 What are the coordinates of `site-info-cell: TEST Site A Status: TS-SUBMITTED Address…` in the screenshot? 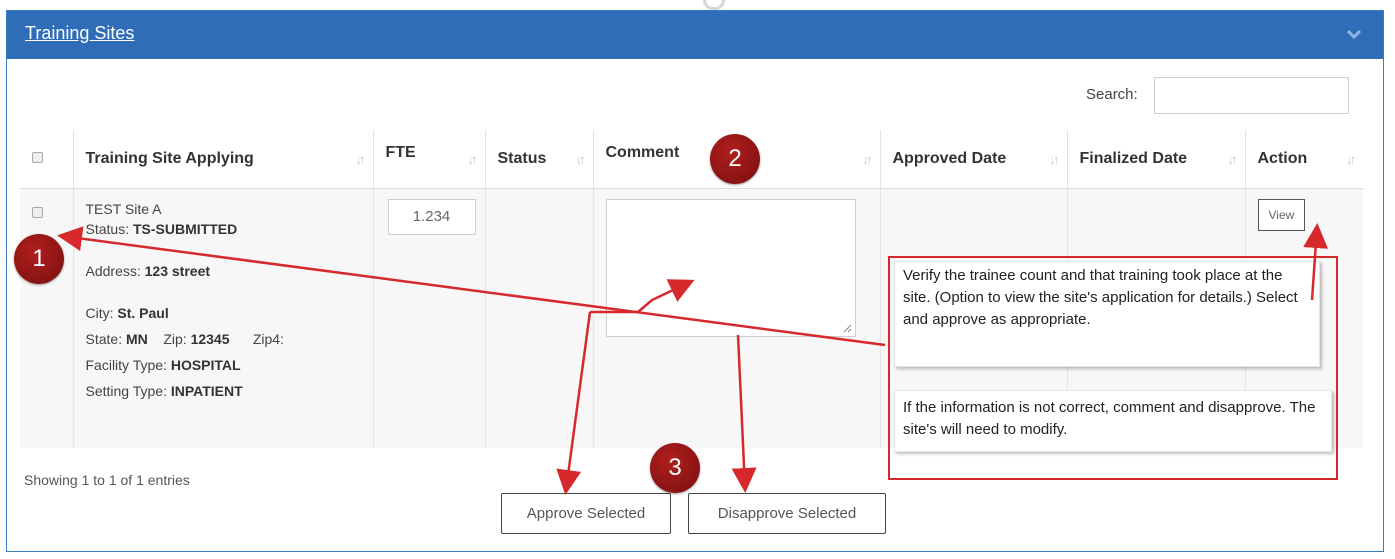 It's located at (222, 318).